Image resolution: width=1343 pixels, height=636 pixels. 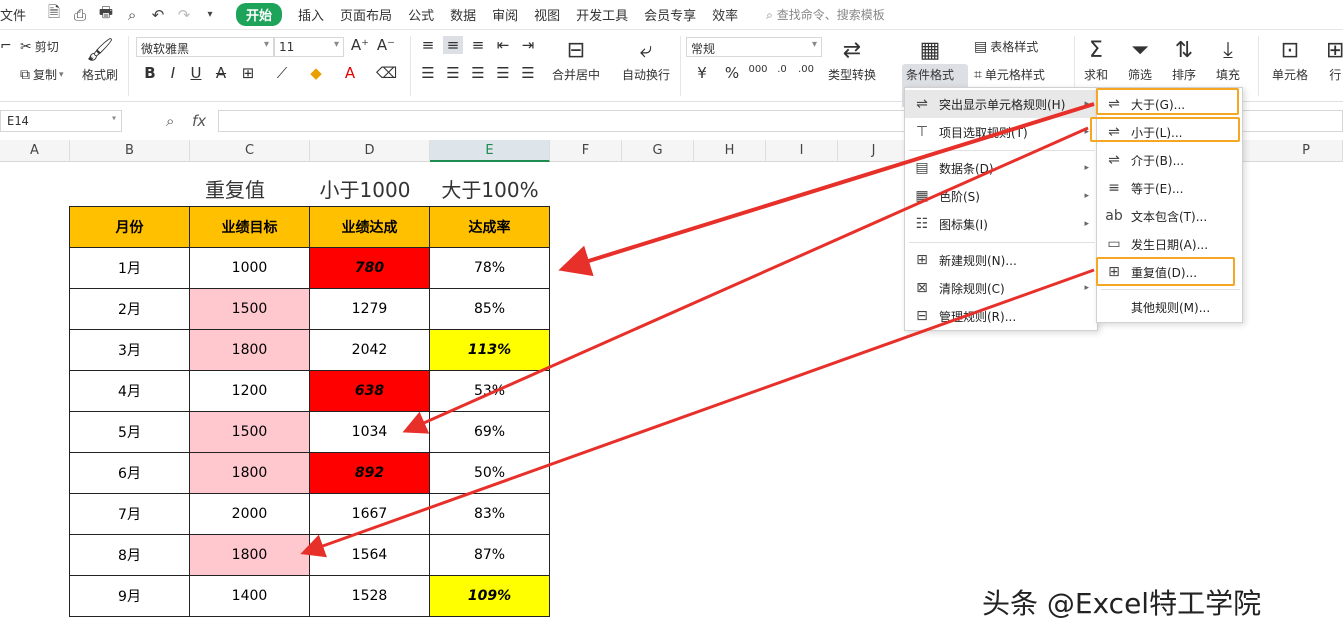 What do you see at coordinates (453, 73) in the screenshot?
I see `align-center-icon: ☰` at bounding box center [453, 73].